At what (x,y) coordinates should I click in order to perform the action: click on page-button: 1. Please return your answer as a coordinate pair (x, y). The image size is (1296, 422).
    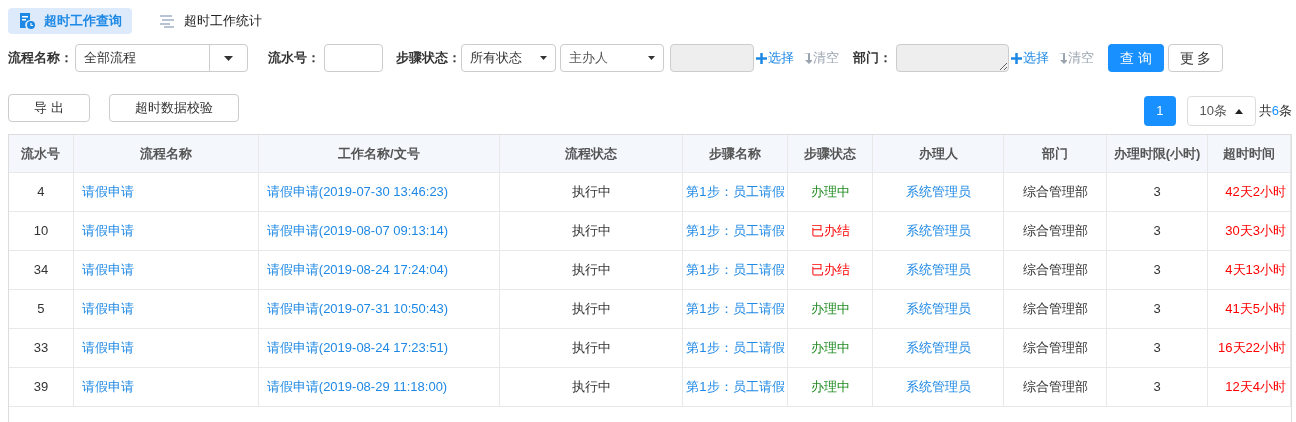
    Looking at the image, I should click on (1159, 111).